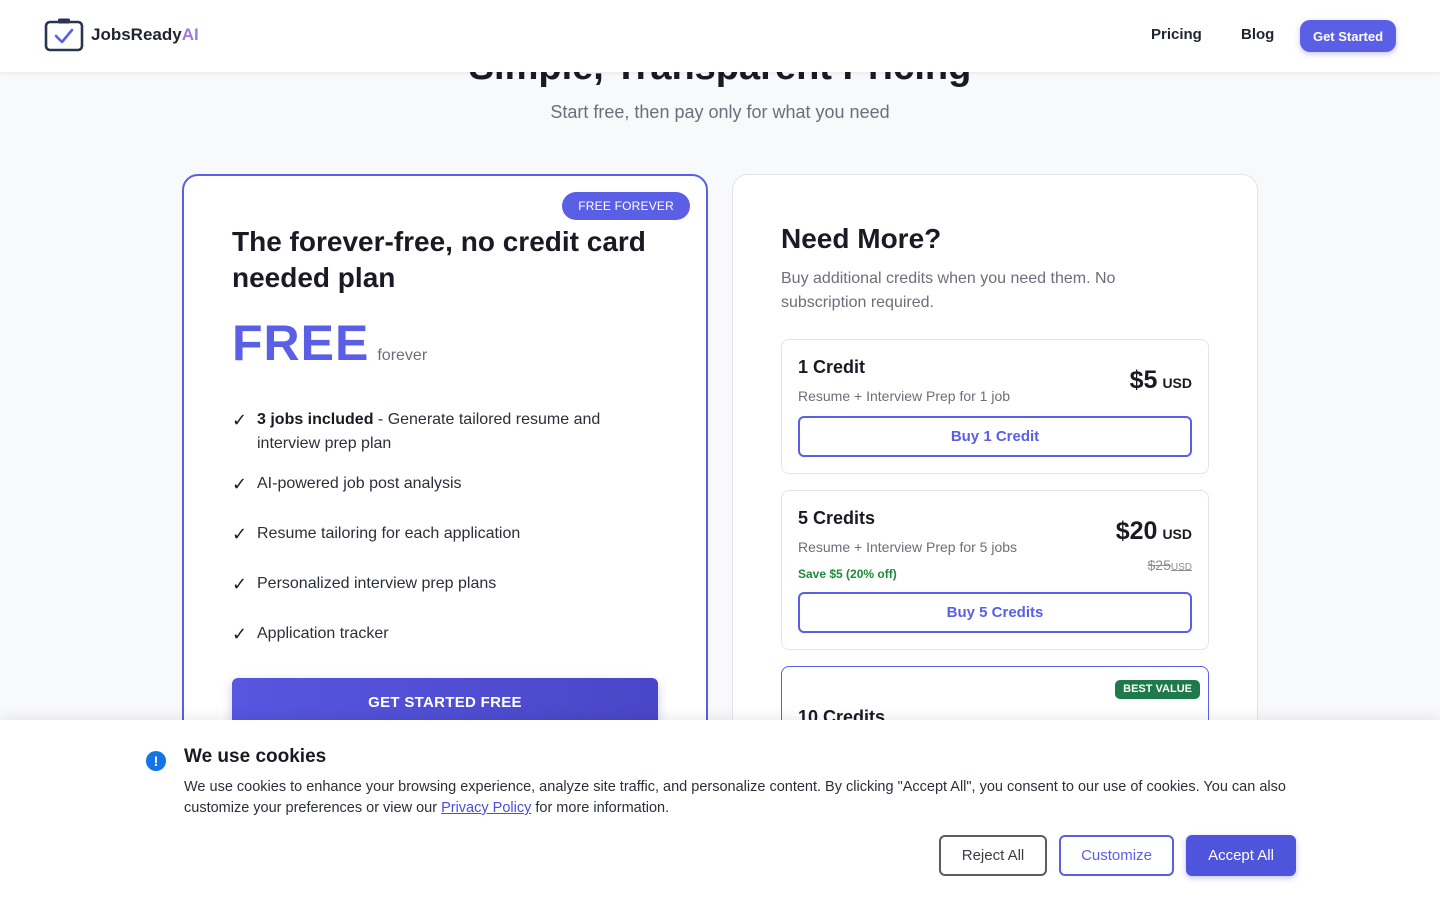  I want to click on feature-item: ✓ Personalized interview prep plans, so click(442, 584).